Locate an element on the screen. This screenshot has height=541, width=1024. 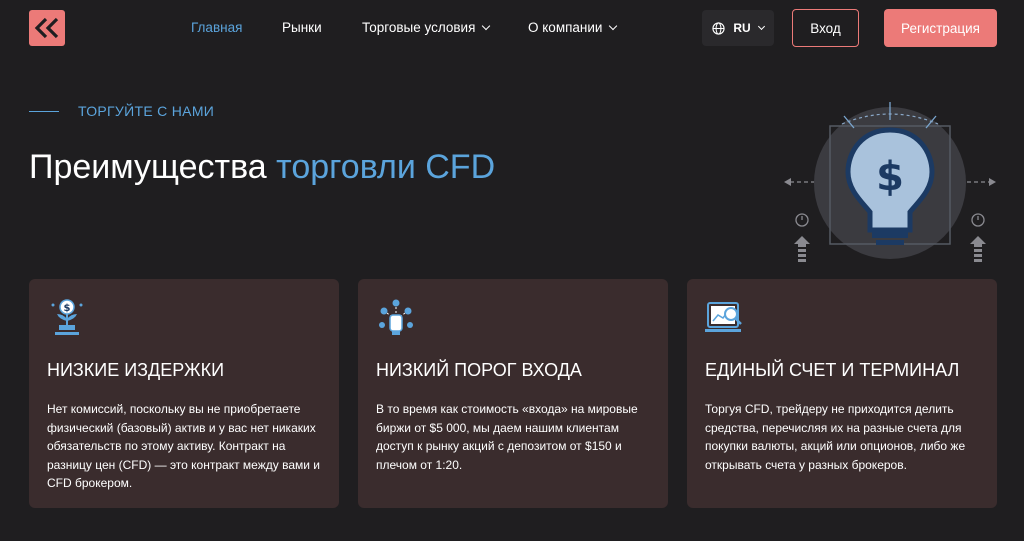
register-button: Регистрация is located at coordinates (940, 28).